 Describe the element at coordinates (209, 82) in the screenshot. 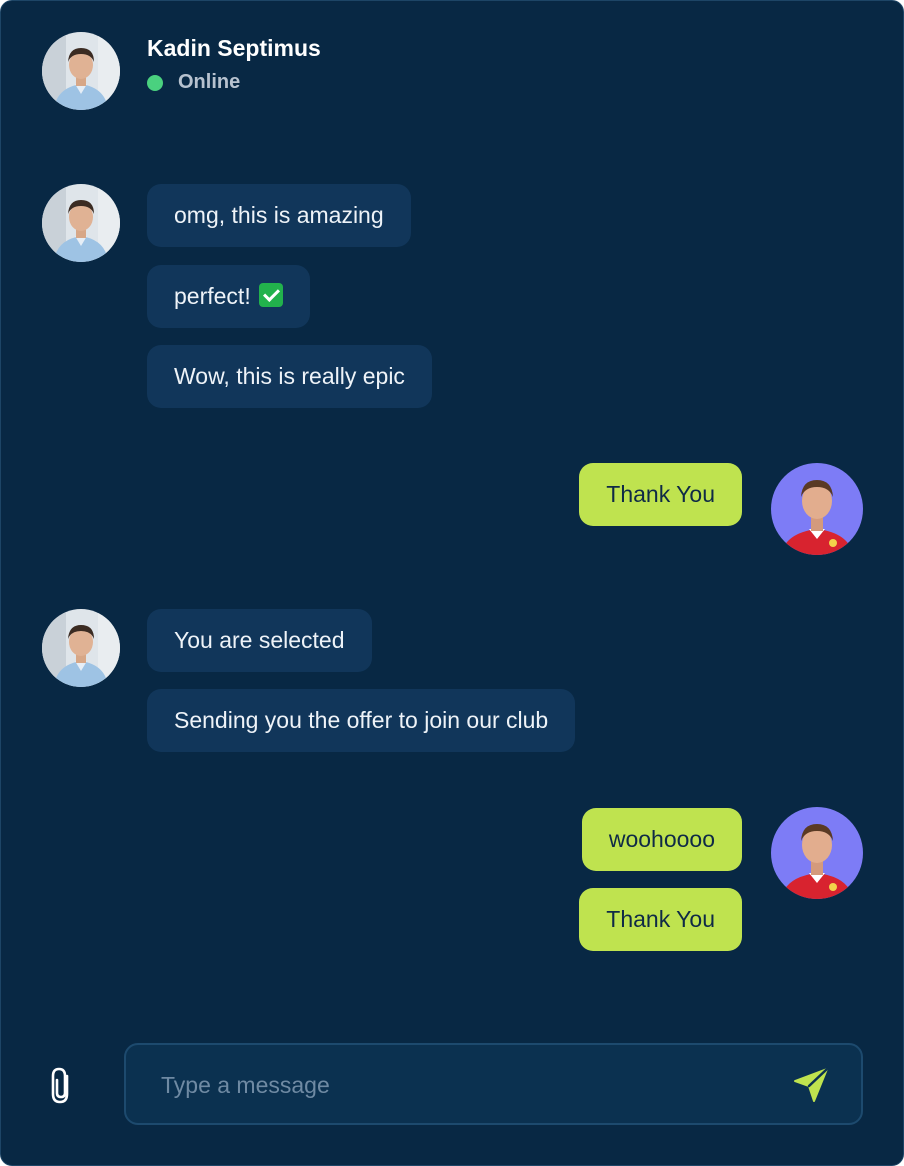

I see `contact-status: Online` at that location.